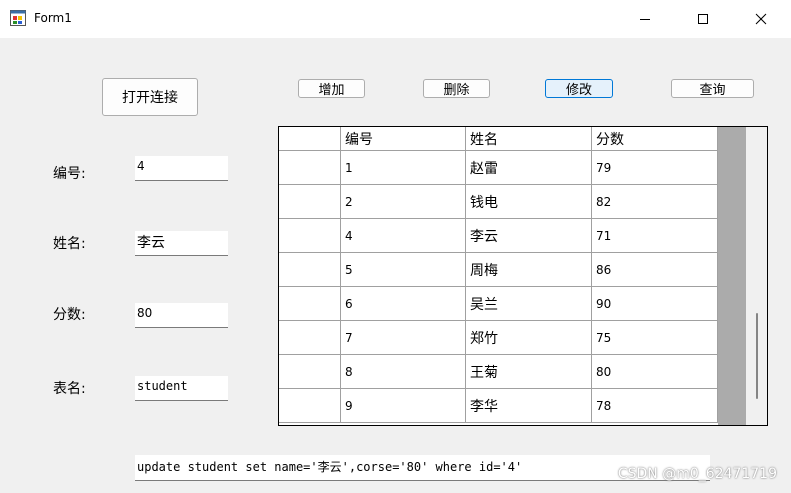 This screenshot has height=493, width=791. Describe the element at coordinates (655, 405) in the screenshot. I see `cell-score: 78` at that location.